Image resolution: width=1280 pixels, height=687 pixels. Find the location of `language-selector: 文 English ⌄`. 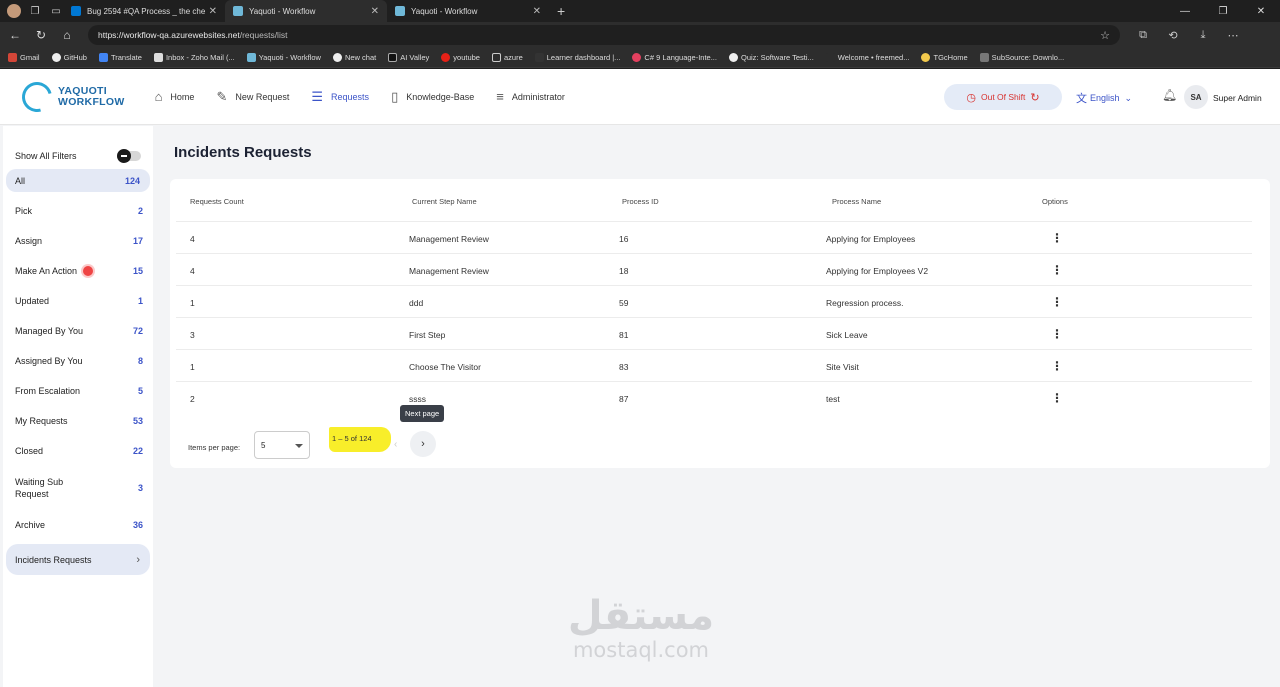

language-selector: 文 English ⌄ is located at coordinates (1104, 98).